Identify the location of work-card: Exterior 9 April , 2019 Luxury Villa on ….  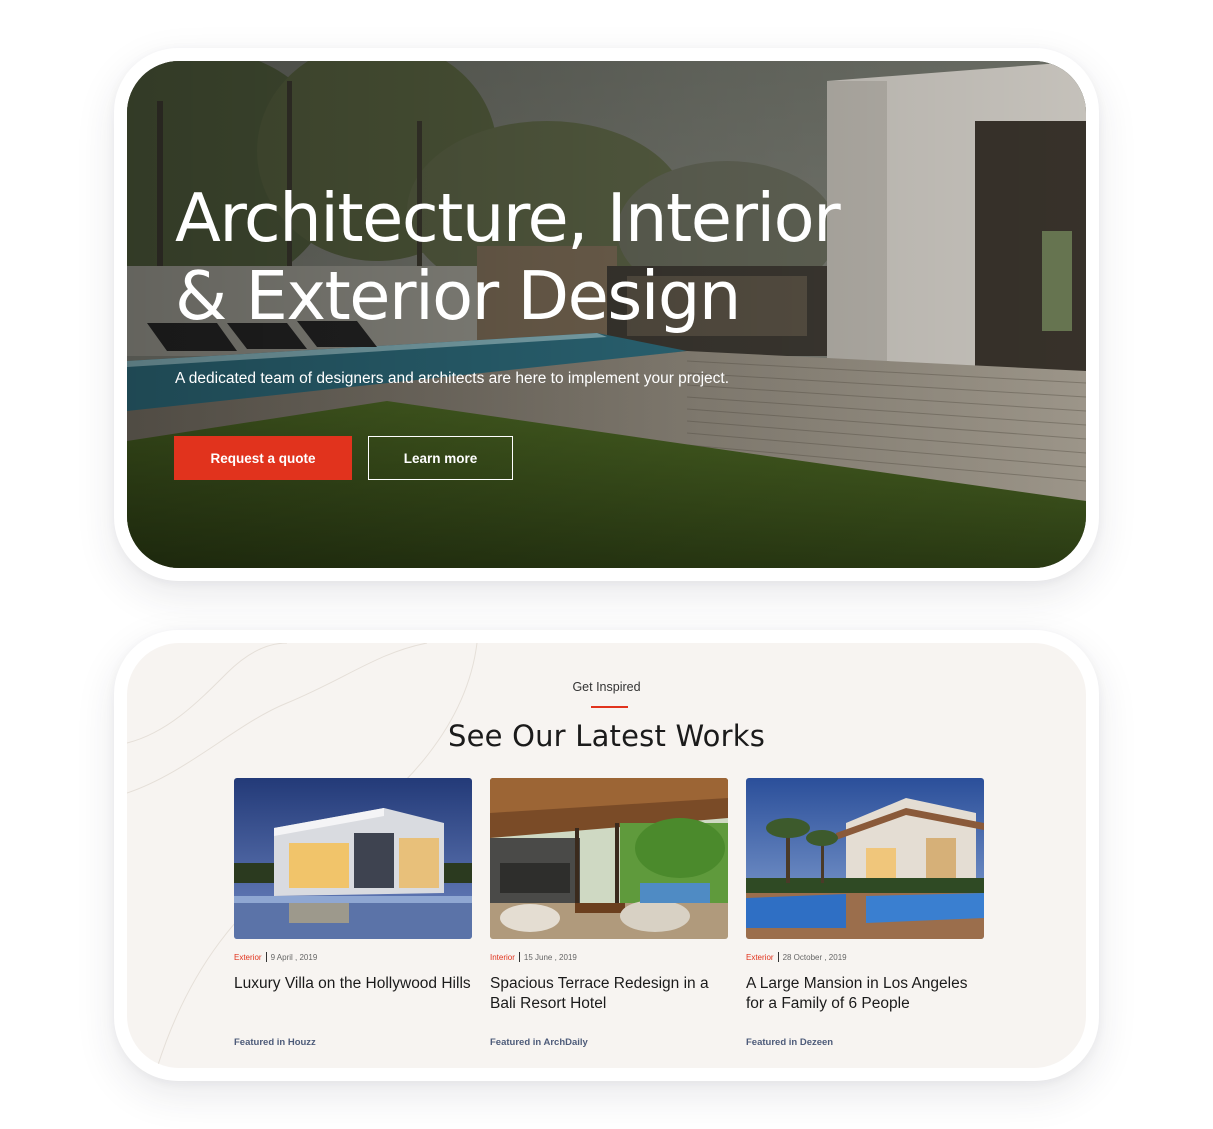
(353, 913).